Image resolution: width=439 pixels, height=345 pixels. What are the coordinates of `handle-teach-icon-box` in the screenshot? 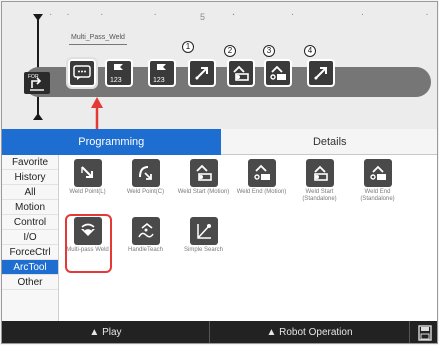 It's located at (145, 231).